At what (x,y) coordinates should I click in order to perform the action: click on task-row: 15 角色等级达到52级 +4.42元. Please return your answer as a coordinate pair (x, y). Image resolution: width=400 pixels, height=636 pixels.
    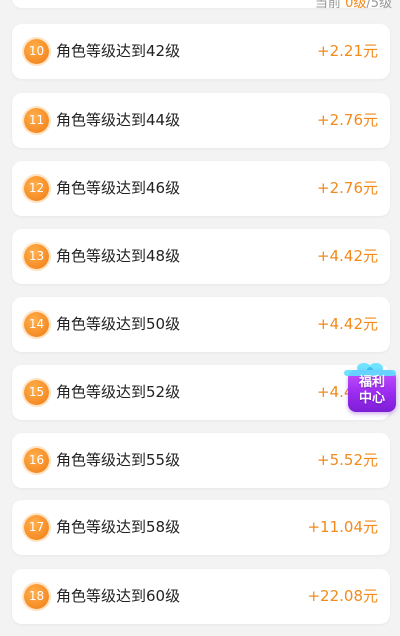
    Looking at the image, I should click on (201, 392).